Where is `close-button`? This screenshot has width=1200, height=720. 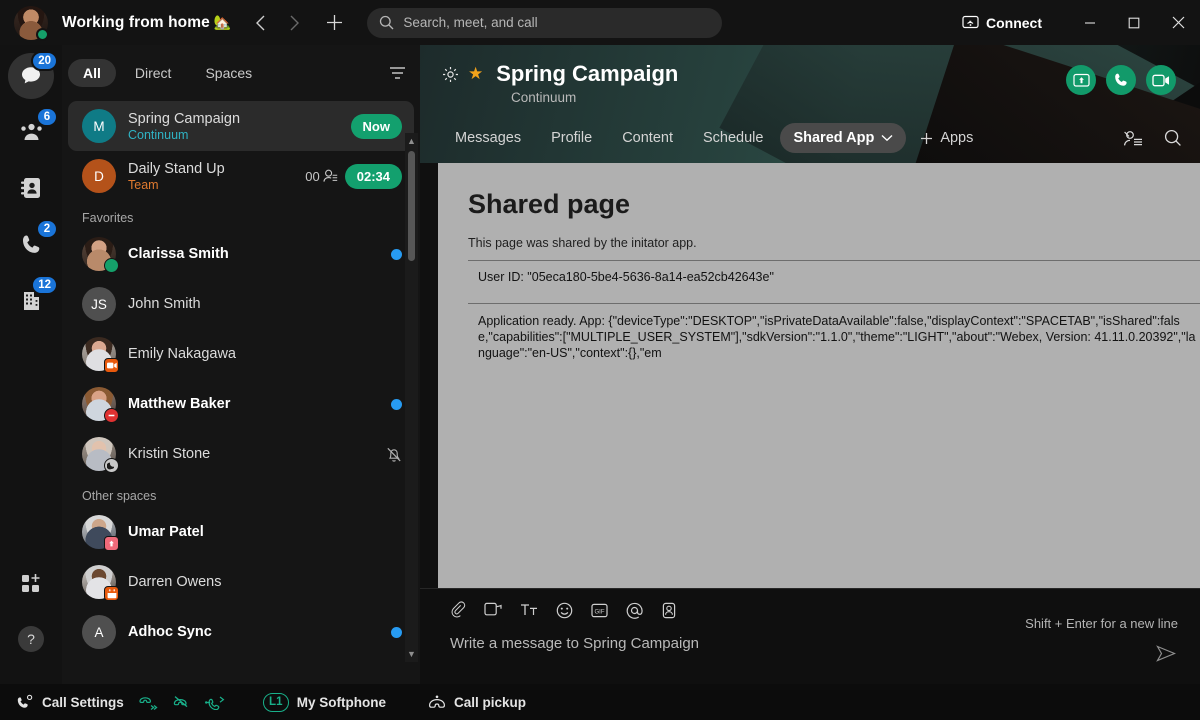
close-button is located at coordinates (1178, 22).